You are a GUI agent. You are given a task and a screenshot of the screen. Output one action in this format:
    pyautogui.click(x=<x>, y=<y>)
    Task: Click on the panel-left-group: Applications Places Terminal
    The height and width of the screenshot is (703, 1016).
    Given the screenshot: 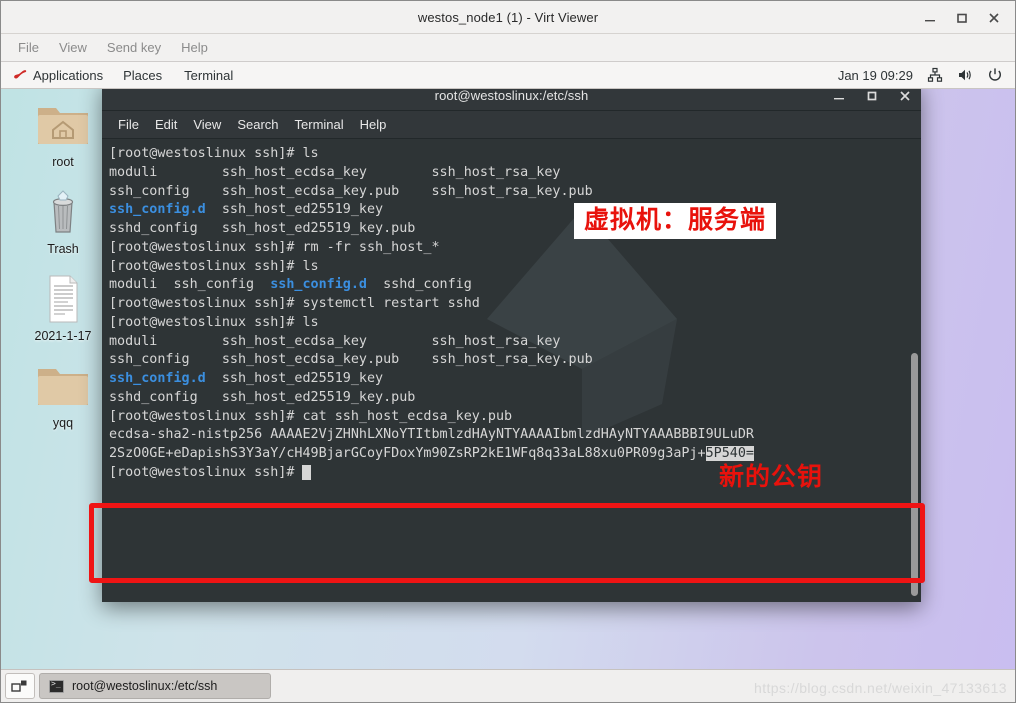 What is the action you would take?
    pyautogui.click(x=126, y=75)
    